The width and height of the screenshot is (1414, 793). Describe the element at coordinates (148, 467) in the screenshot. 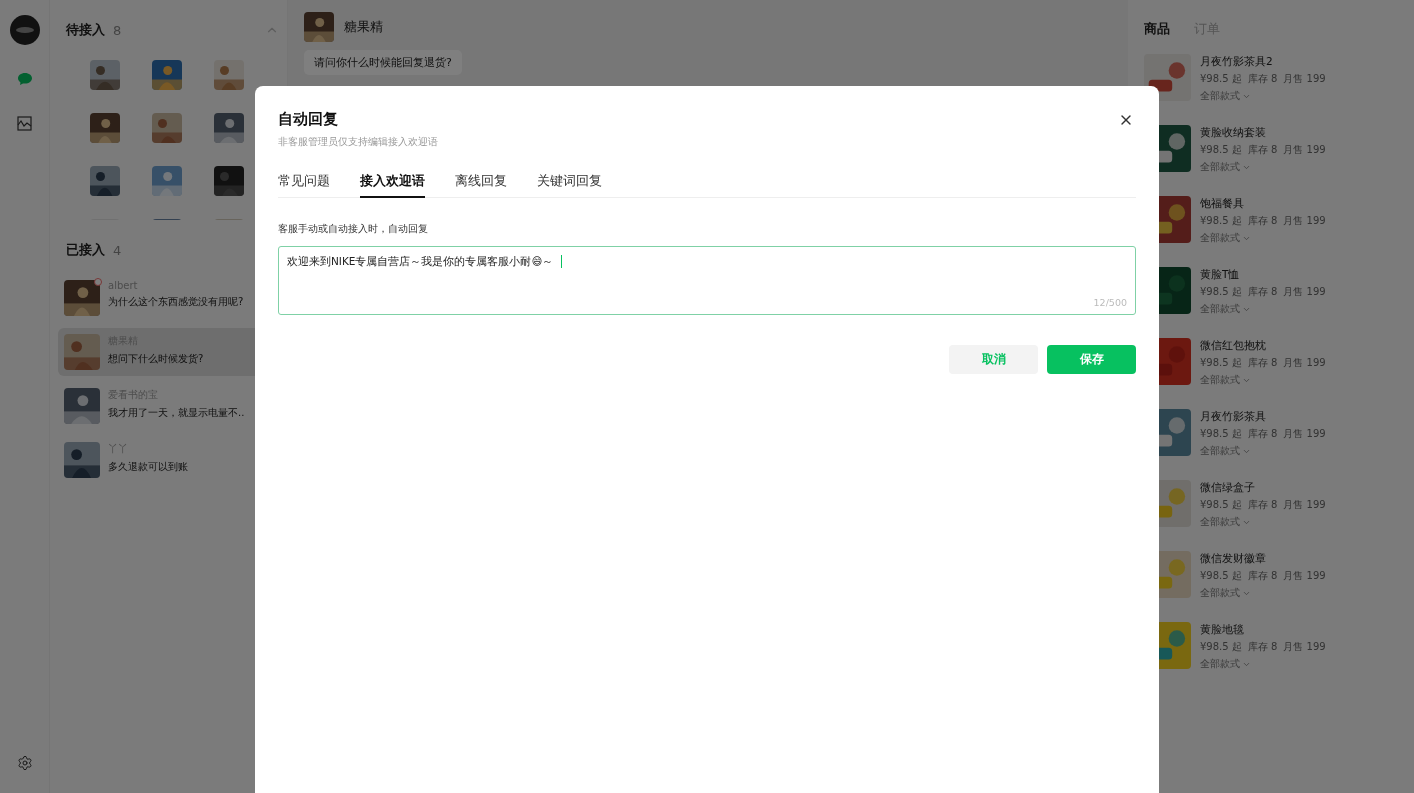

I see `session-message: 多久退款可以到账` at that location.